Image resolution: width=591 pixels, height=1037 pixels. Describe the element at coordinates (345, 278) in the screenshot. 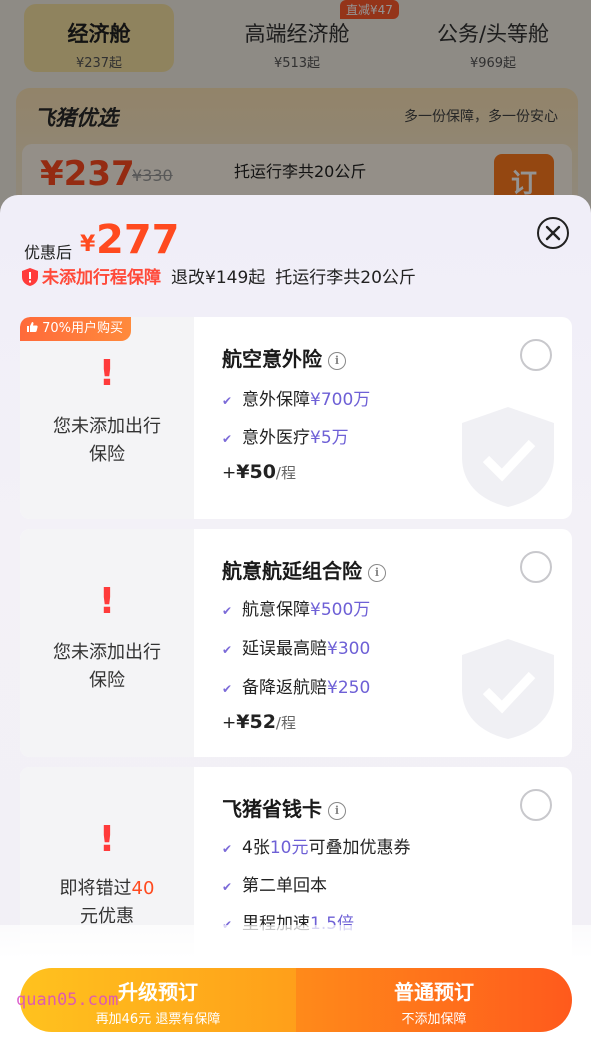

I see `luggage-info: 托运行李共20公斤` at that location.